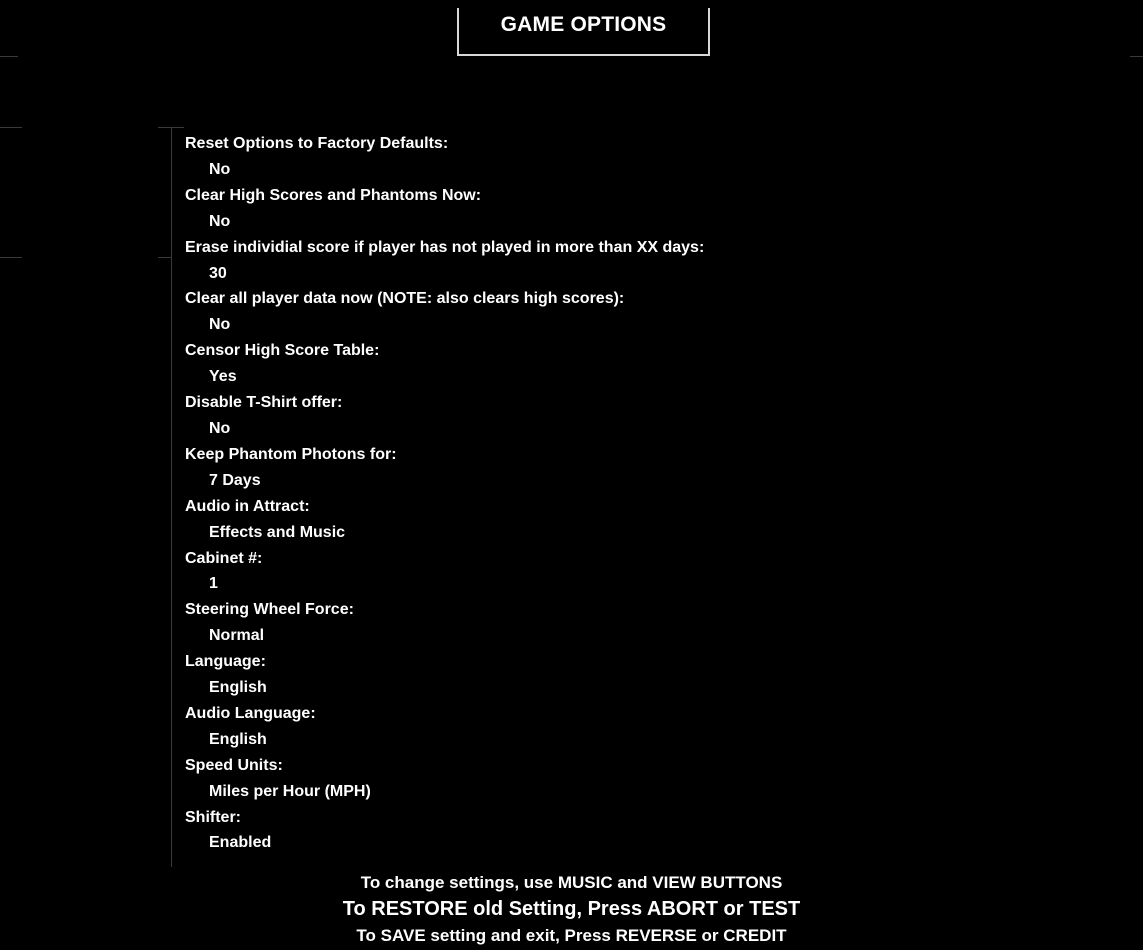  Describe the element at coordinates (291, 454) in the screenshot. I see `option-label: Keep Phantom Photons for:` at that location.